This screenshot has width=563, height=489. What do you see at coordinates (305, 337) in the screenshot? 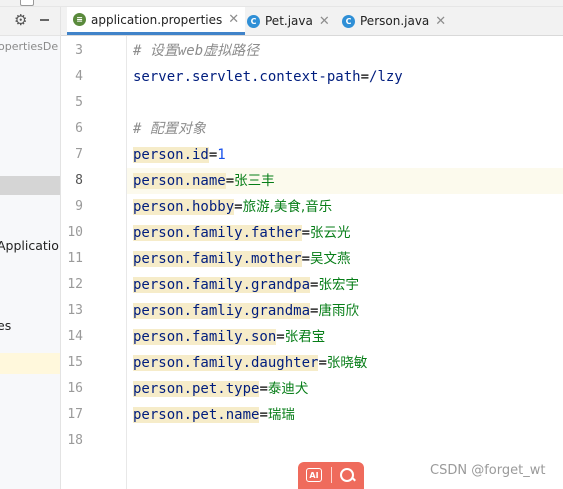
I see `property-value: 张君宝` at bounding box center [305, 337].